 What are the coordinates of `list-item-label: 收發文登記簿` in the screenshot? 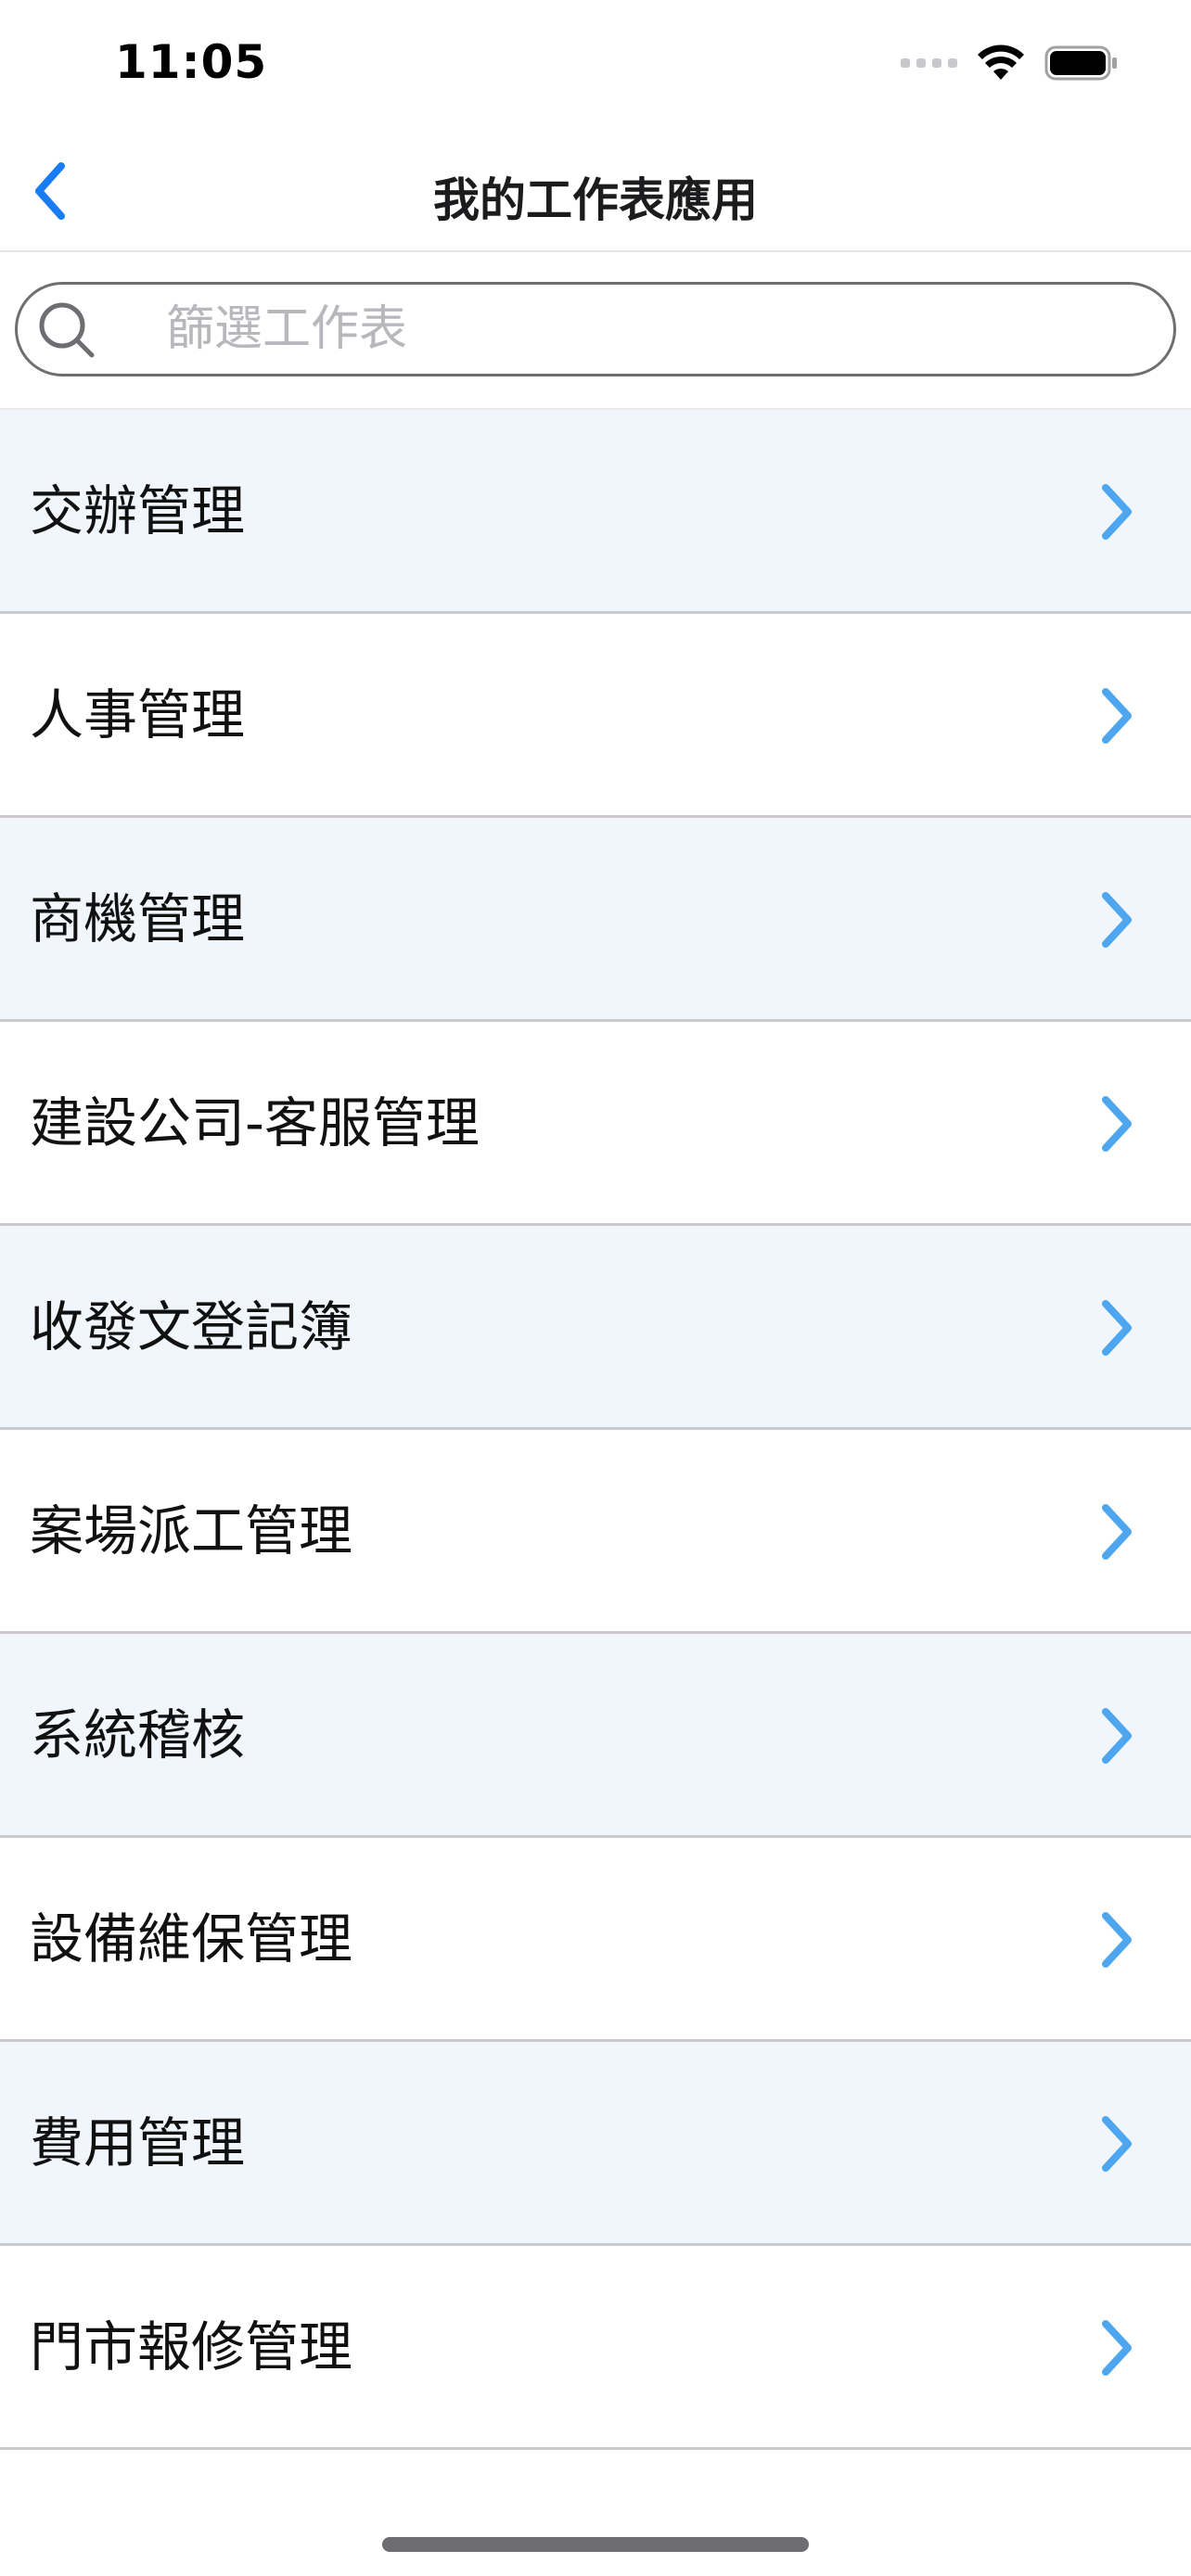 It's located at (191, 1326).